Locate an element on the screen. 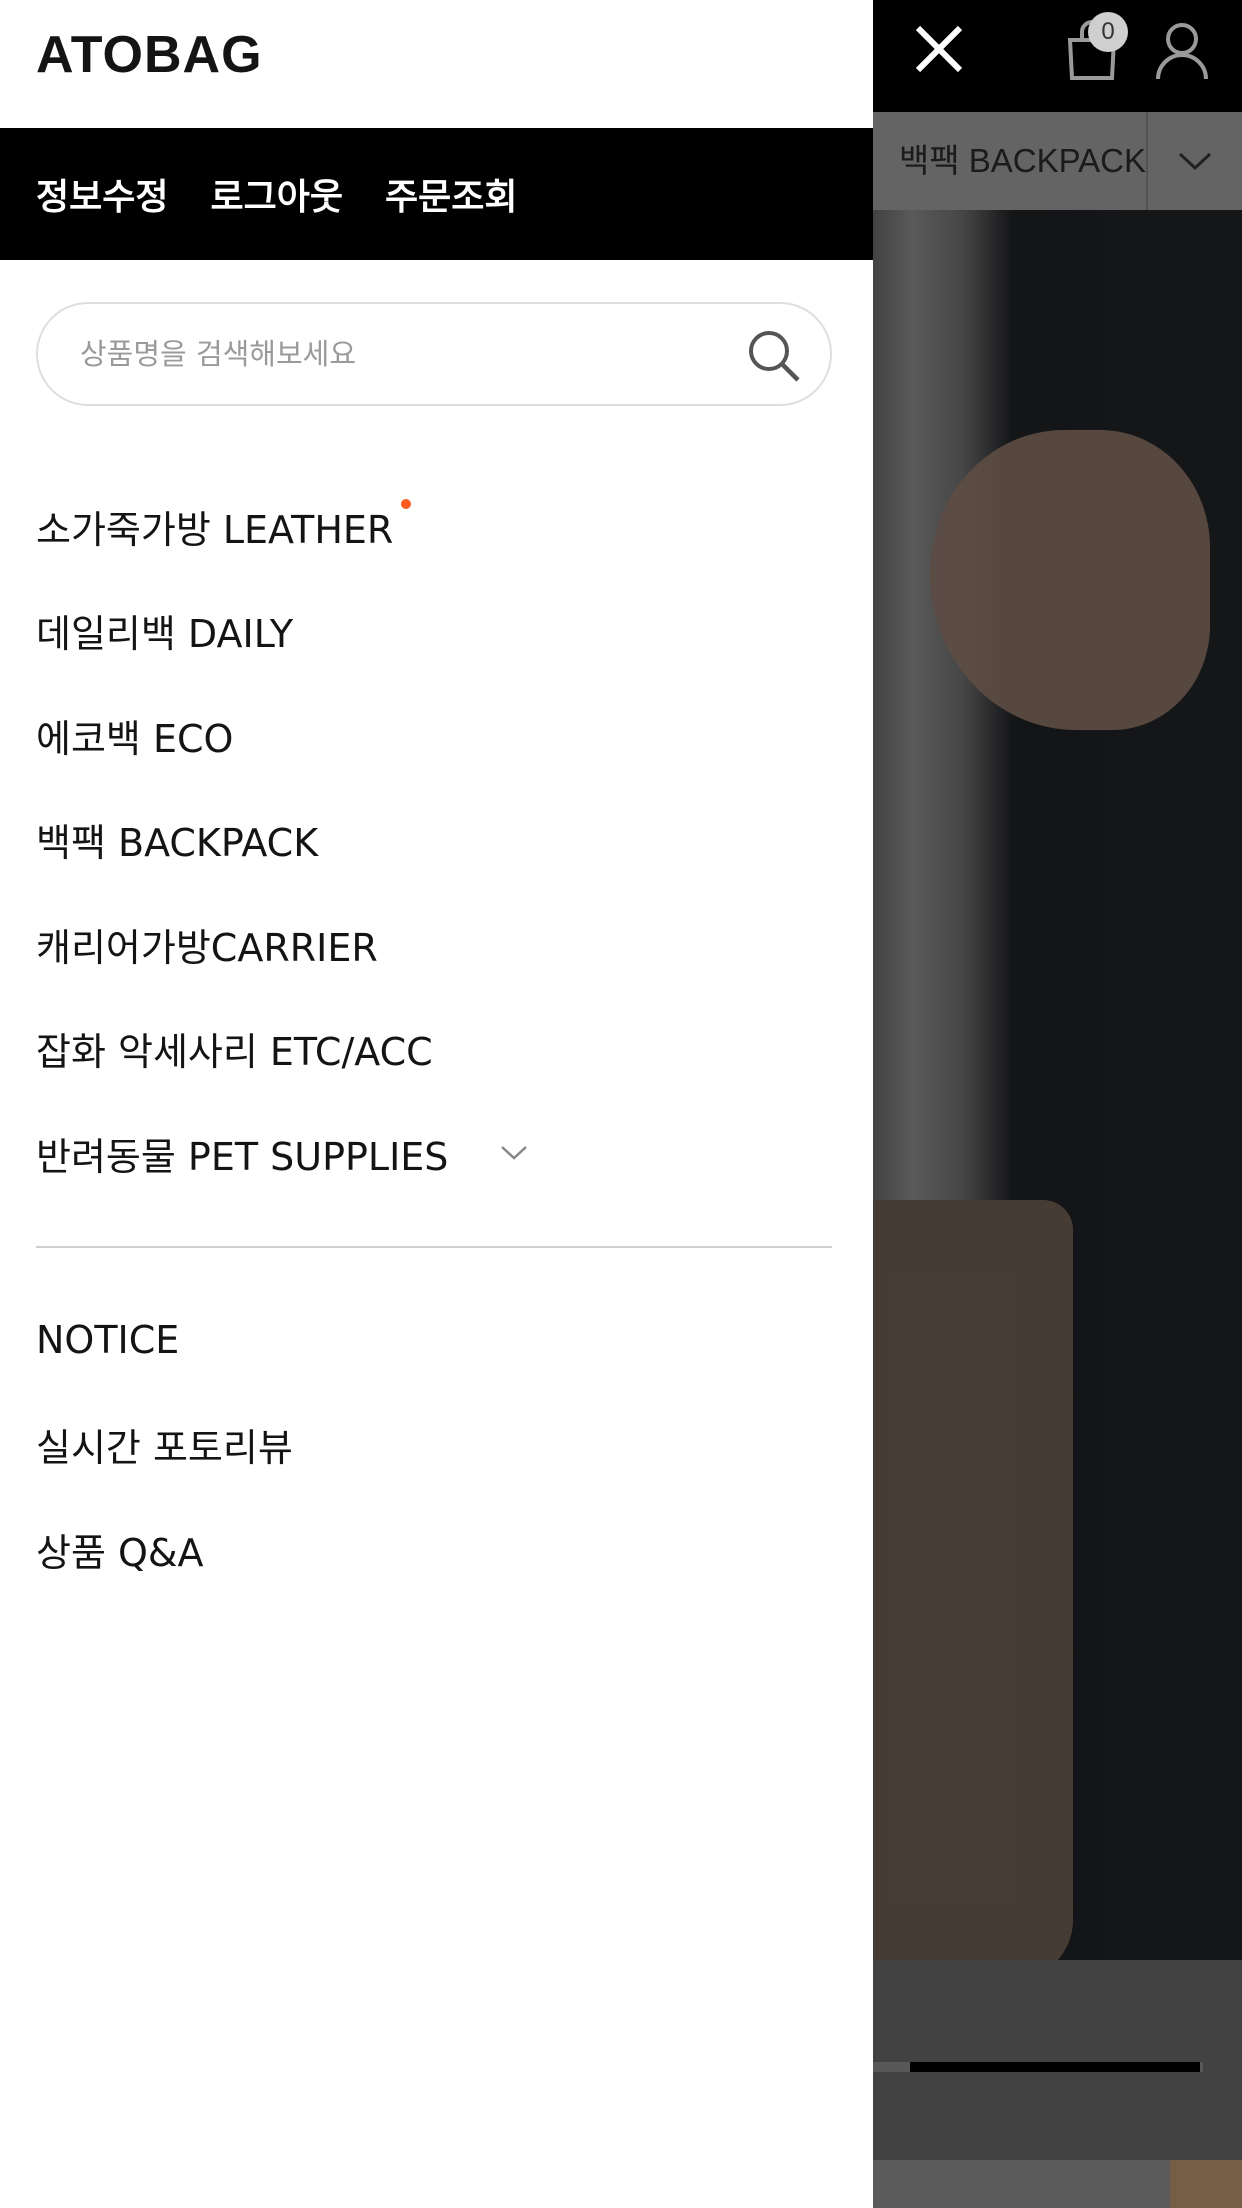 The height and width of the screenshot is (2208, 1242). account-link-edit-info: 정보수정 is located at coordinates (102, 194).